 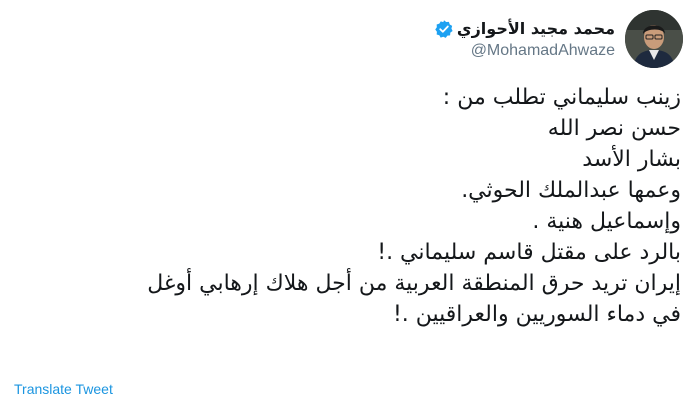 What do you see at coordinates (63, 389) in the screenshot?
I see `translate-tweet-link: Translate Tweet` at bounding box center [63, 389].